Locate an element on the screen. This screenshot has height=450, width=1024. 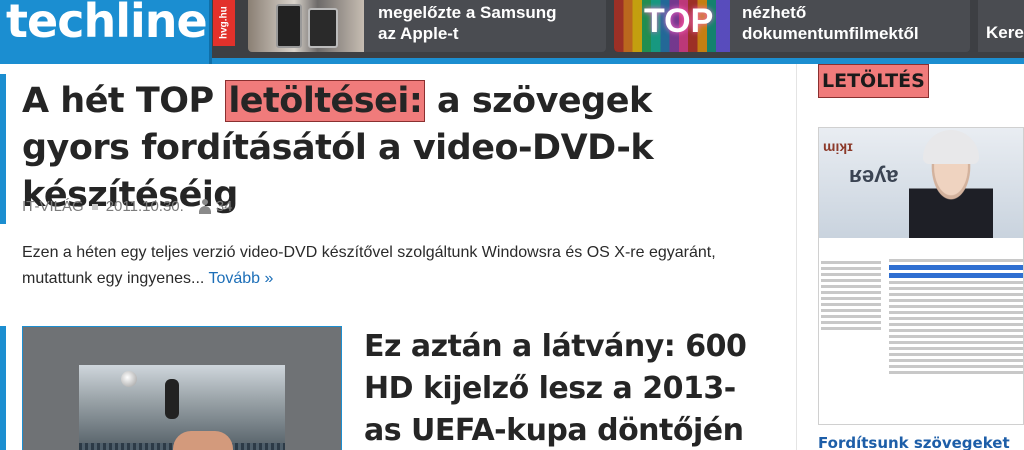
news-line: megelőzte a Samsung is located at coordinates (467, 12).